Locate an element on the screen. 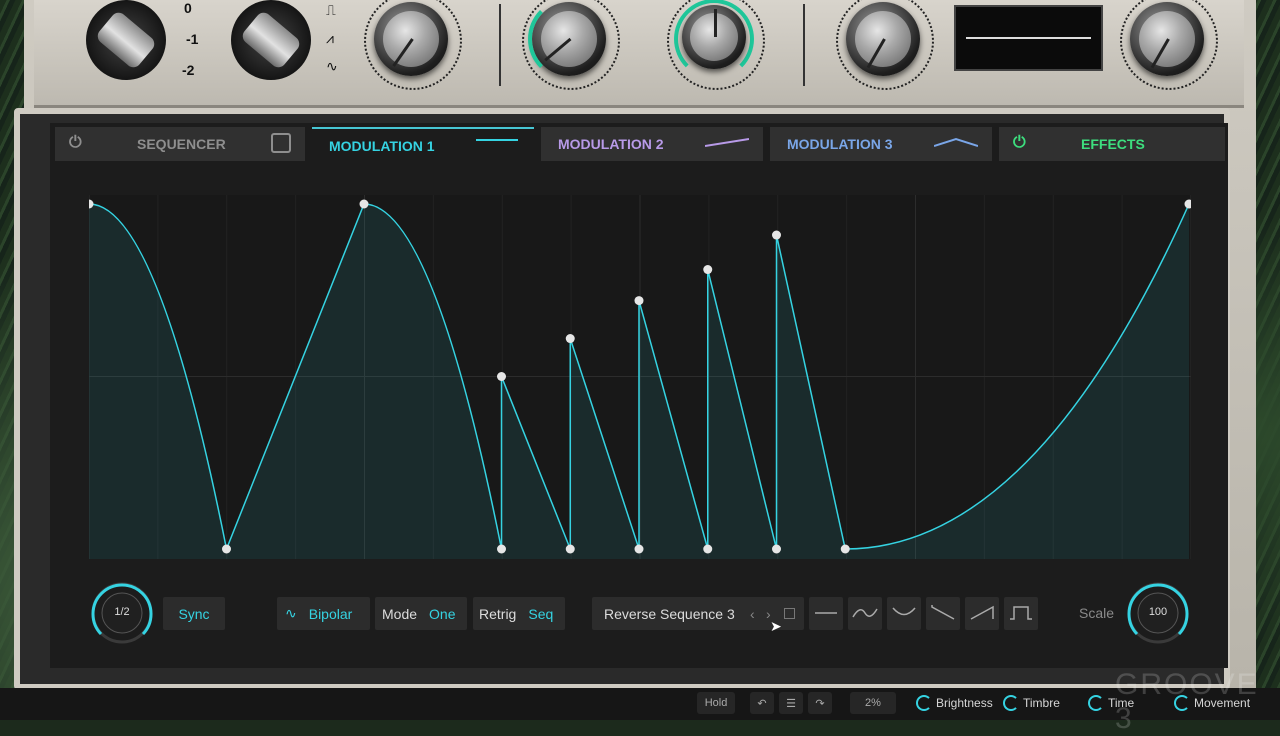 Image resolution: width=1280 pixels, height=736 pixels. hold-button: Hold is located at coordinates (716, 703).